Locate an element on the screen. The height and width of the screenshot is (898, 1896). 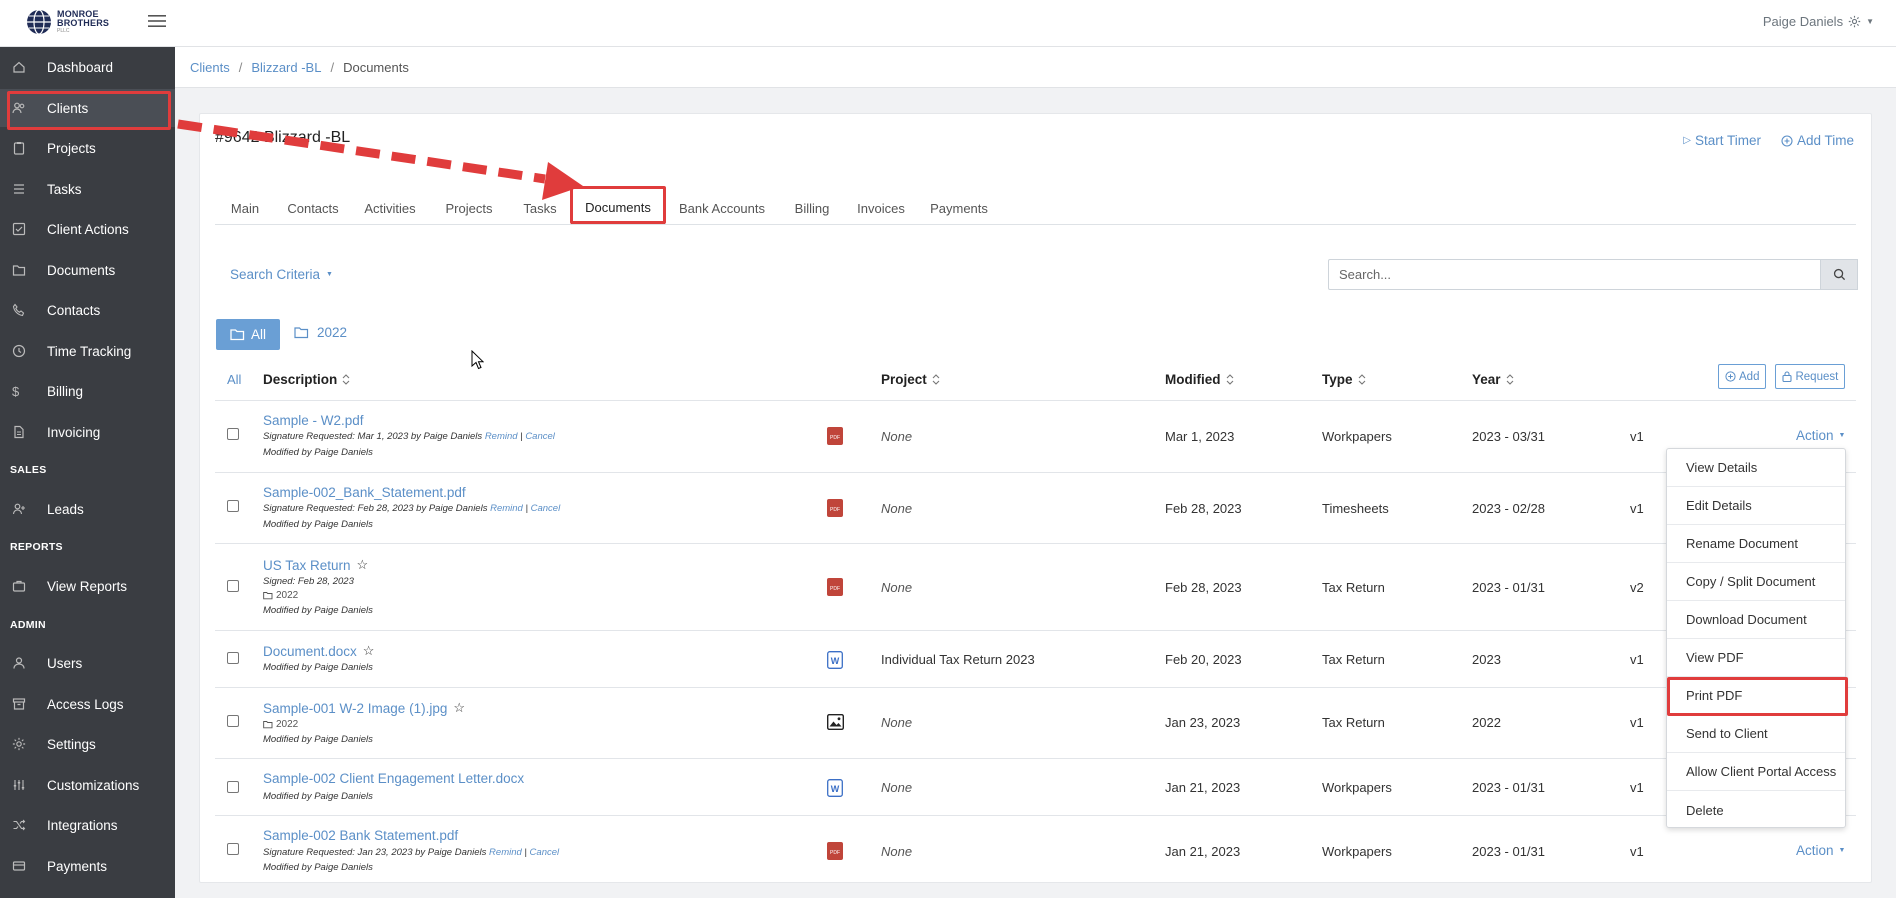
document-name: US Tax Return is located at coordinates (307, 565).